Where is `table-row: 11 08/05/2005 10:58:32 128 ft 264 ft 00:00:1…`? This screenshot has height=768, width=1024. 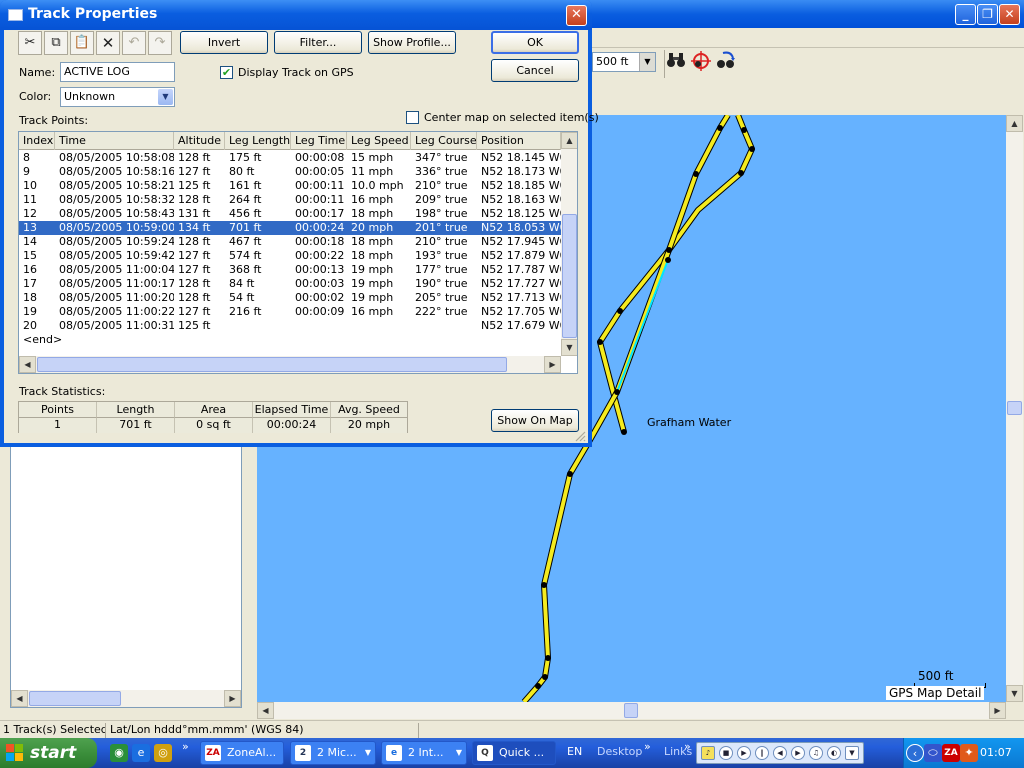
table-row: 11 08/05/2005 10:58:32 128 ft 264 ft 00:00:1… is located at coordinates (290, 200).